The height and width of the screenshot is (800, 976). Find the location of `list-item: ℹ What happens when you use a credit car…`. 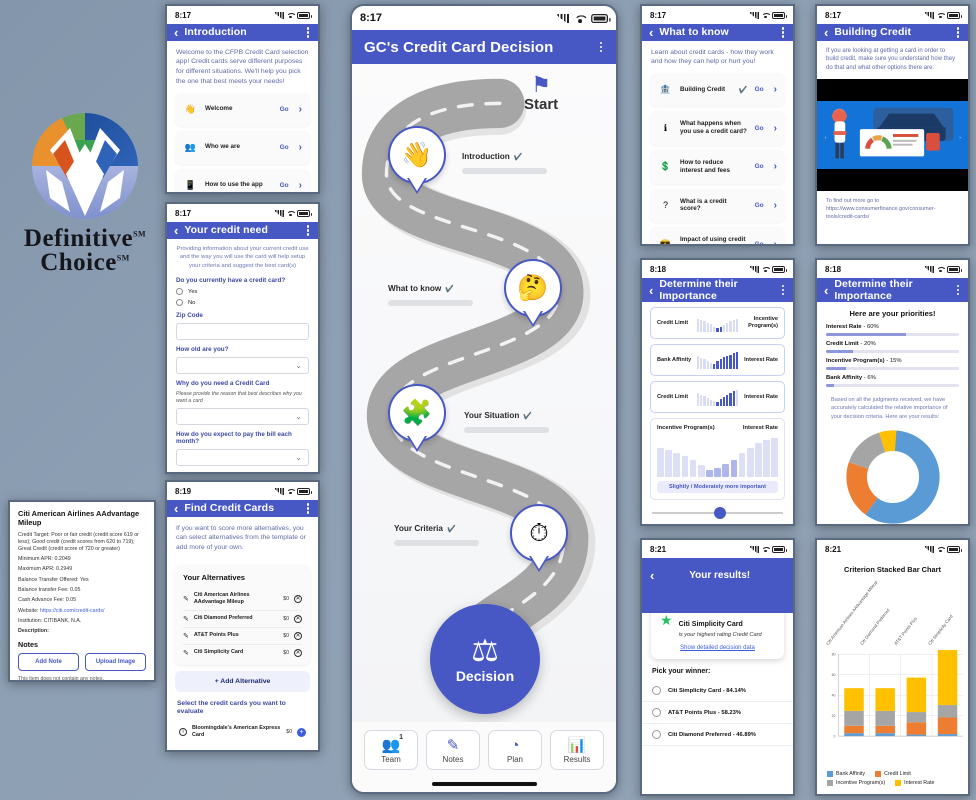

list-item: ℹ What happens when you use a credit car… is located at coordinates (717, 128).